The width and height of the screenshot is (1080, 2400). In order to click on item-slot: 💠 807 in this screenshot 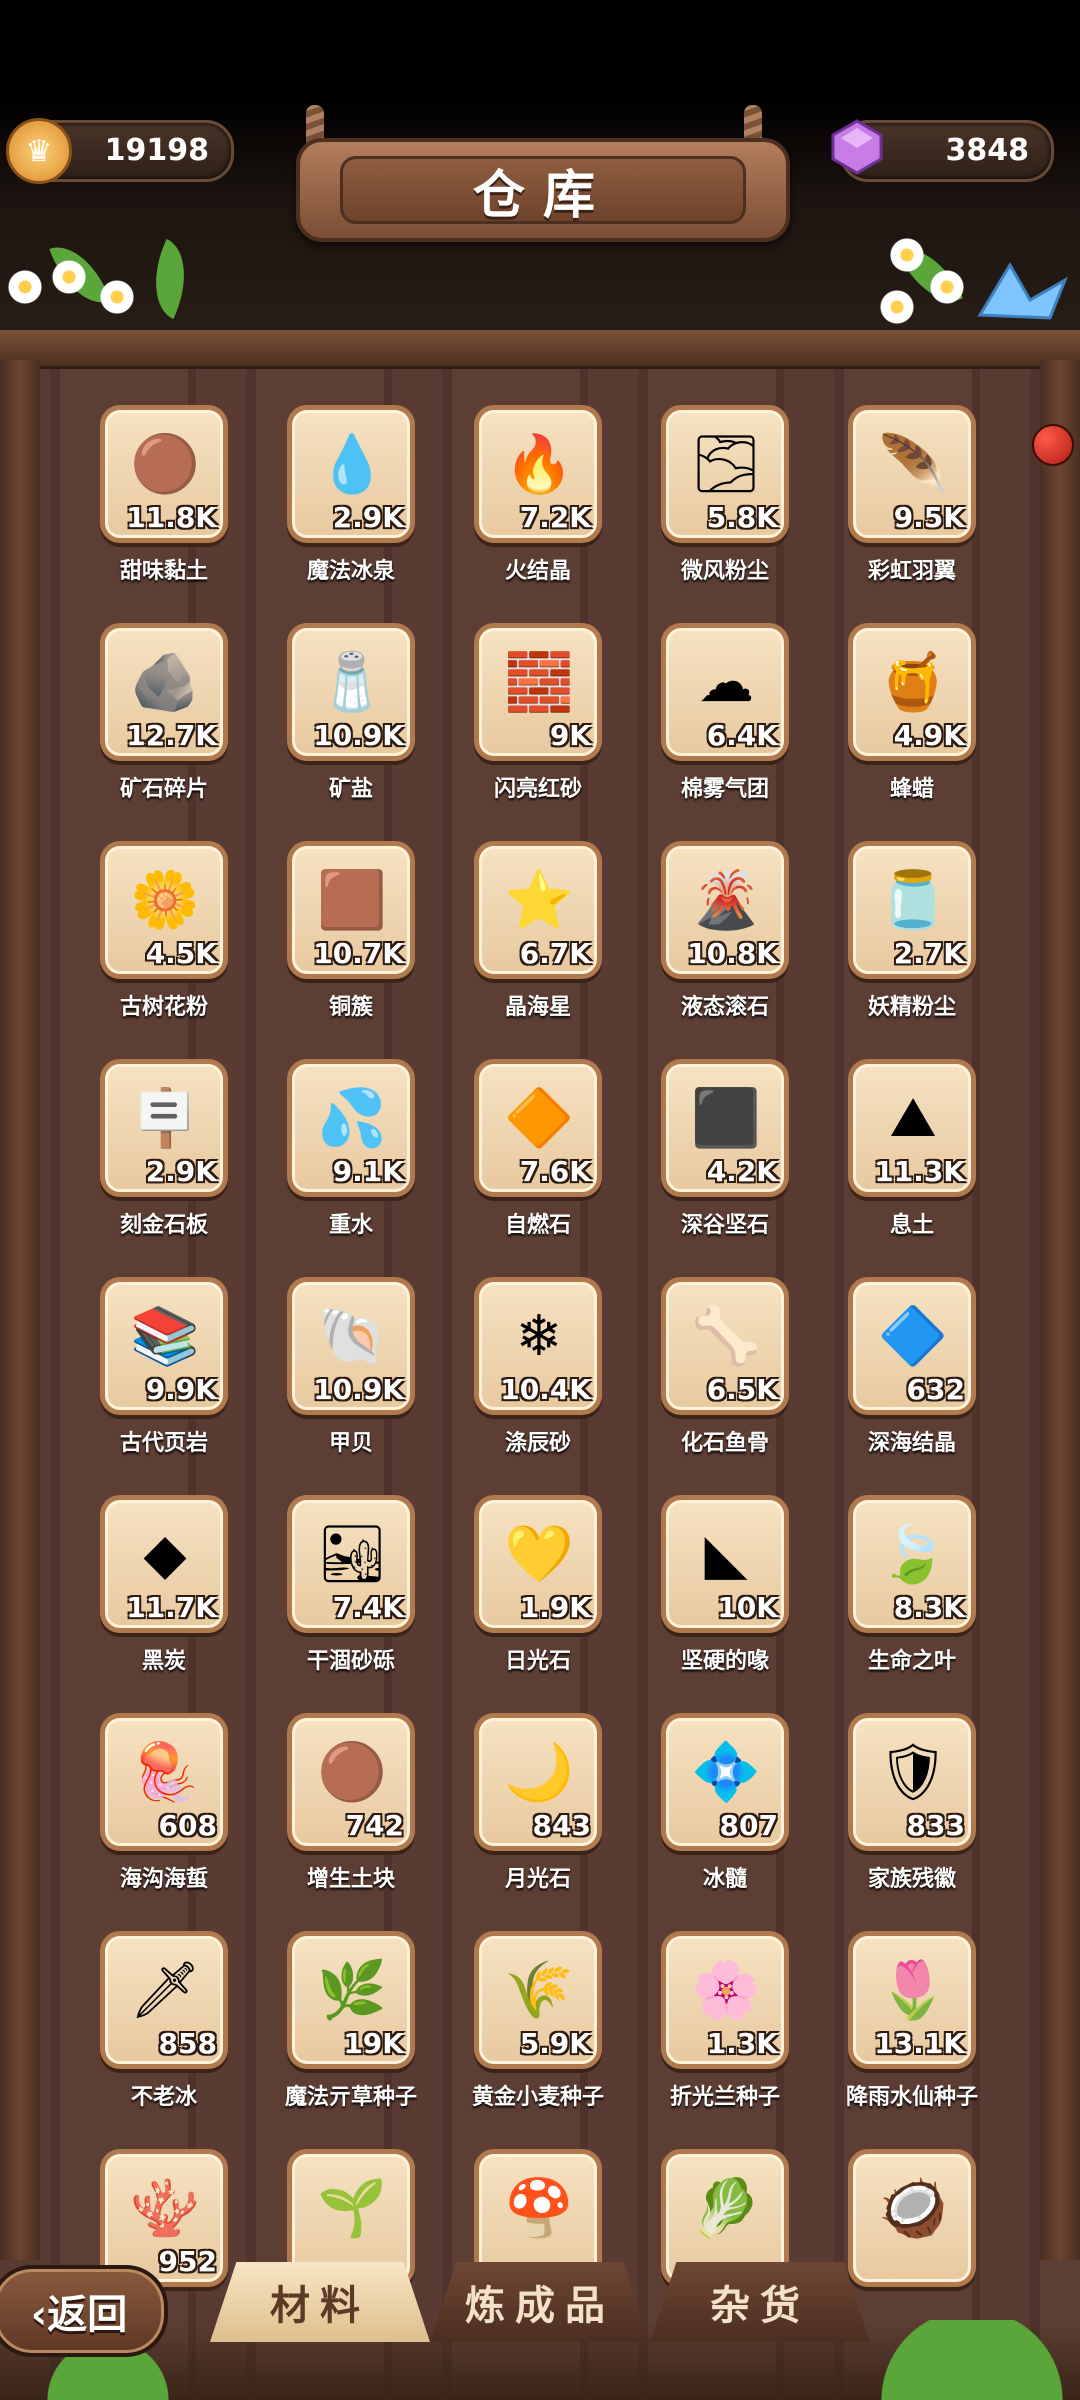, I will do `click(725, 1782)`.